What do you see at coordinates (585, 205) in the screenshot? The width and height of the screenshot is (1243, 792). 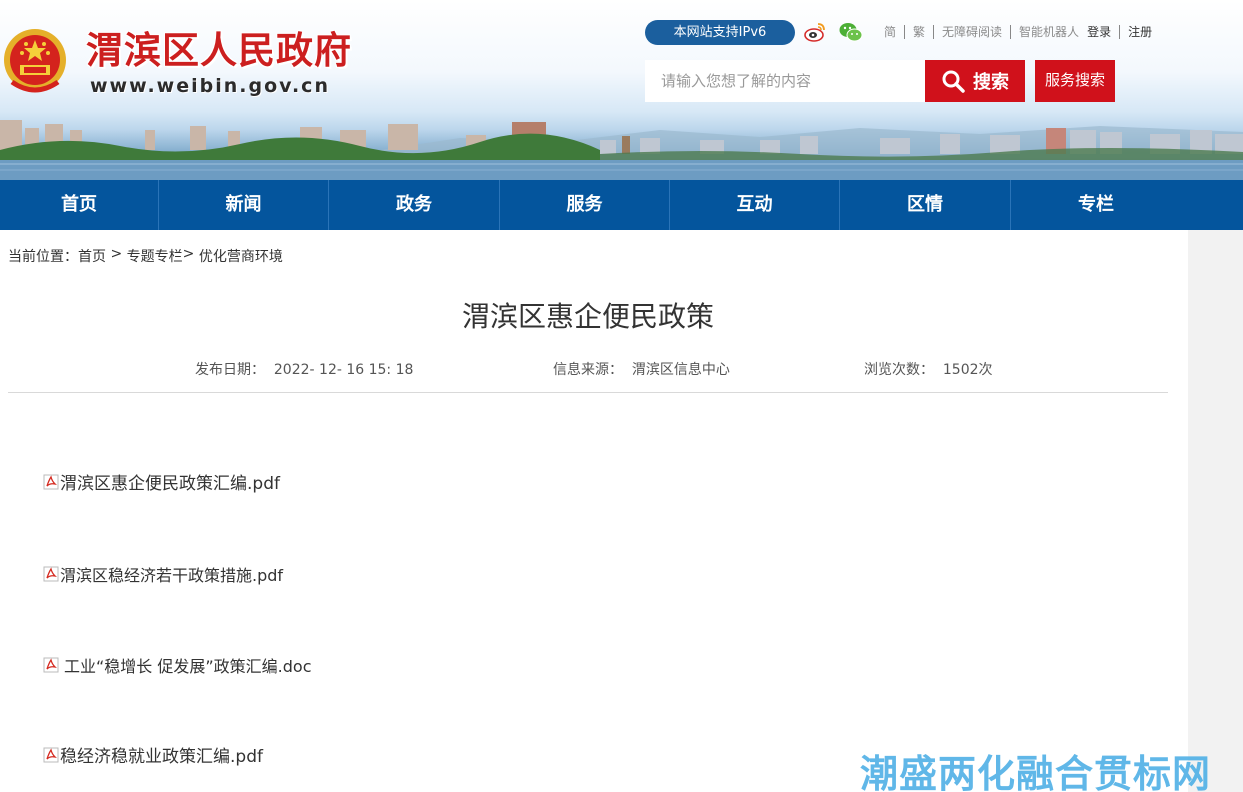 I see `nav-item-services: 服务` at bounding box center [585, 205].